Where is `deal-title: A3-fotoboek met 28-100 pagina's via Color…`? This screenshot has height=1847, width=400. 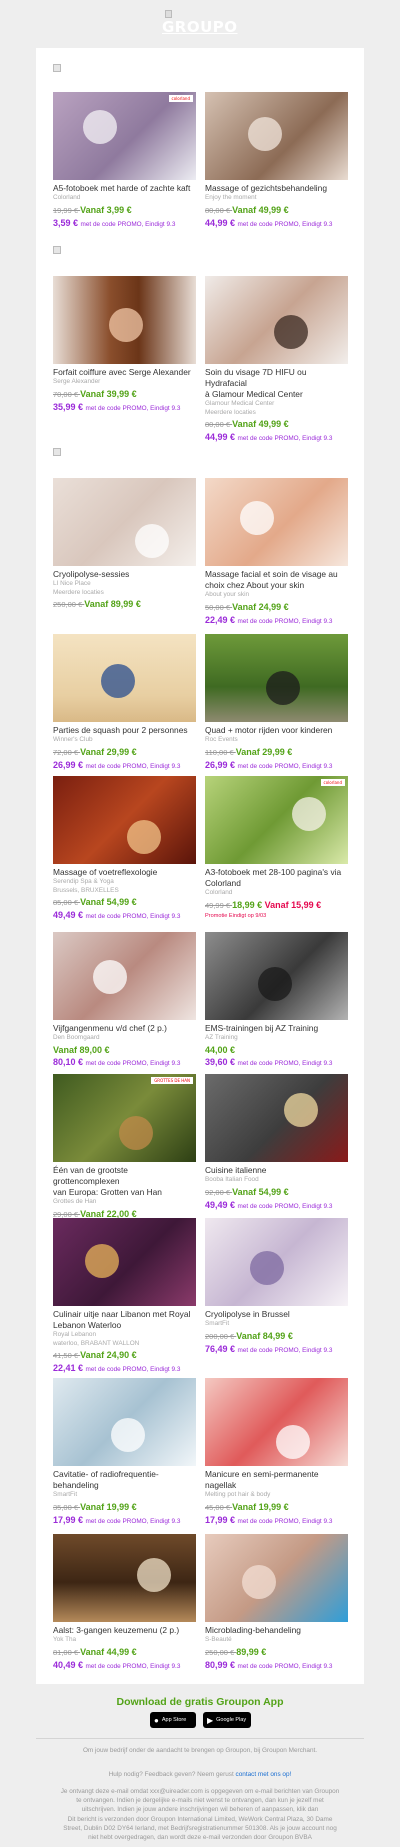 deal-title: A3-fotoboek met 28-100 pagina's via Color… is located at coordinates (276, 878).